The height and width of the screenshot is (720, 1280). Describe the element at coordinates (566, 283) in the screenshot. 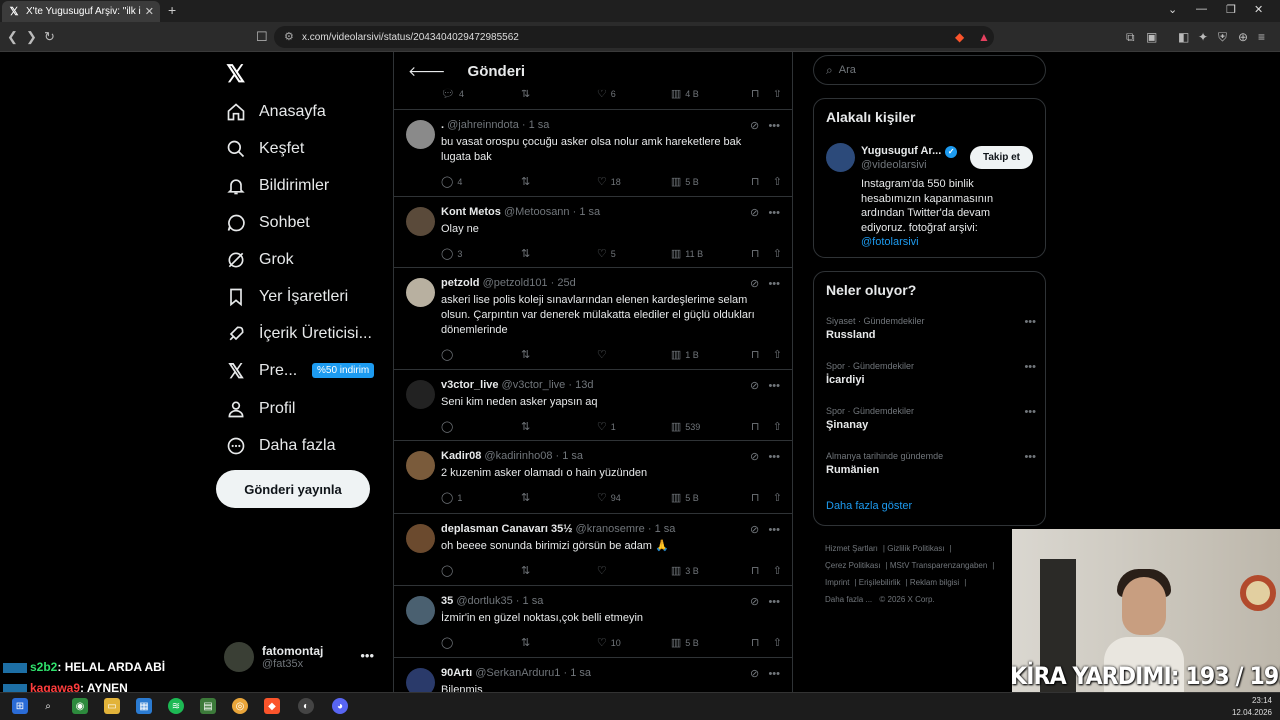

I see `tweet-time: 25d` at that location.